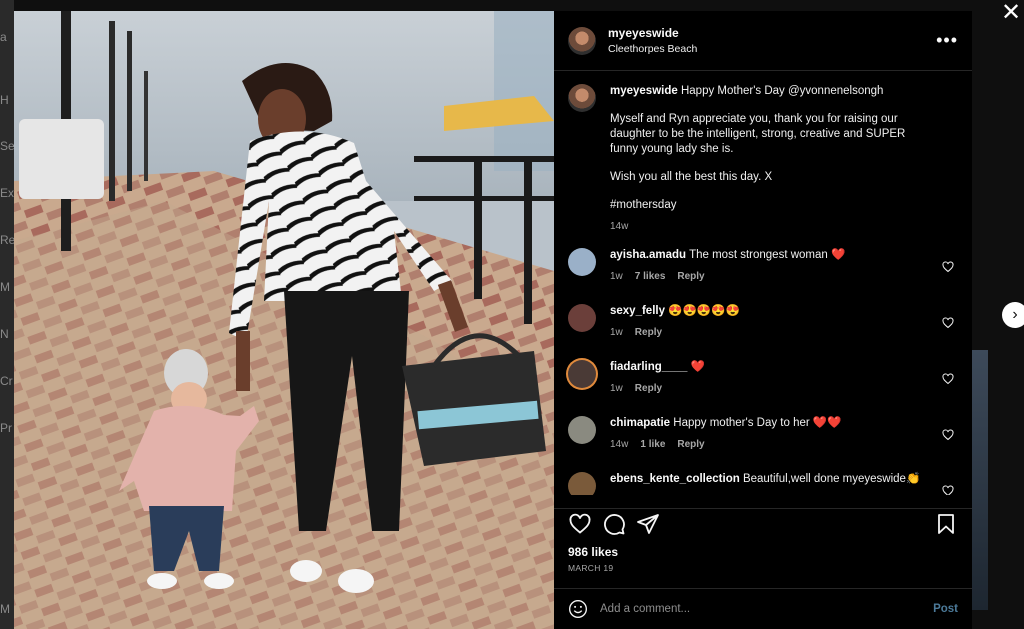 The width and height of the screenshot is (1024, 629). What do you see at coordinates (644, 91) in the screenshot?
I see `caption-username: myeyeswide` at bounding box center [644, 91].